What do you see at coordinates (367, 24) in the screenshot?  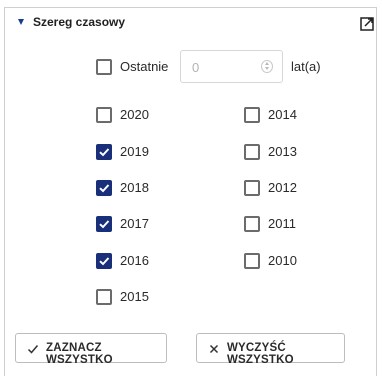 I see `open-external-icon` at bounding box center [367, 24].